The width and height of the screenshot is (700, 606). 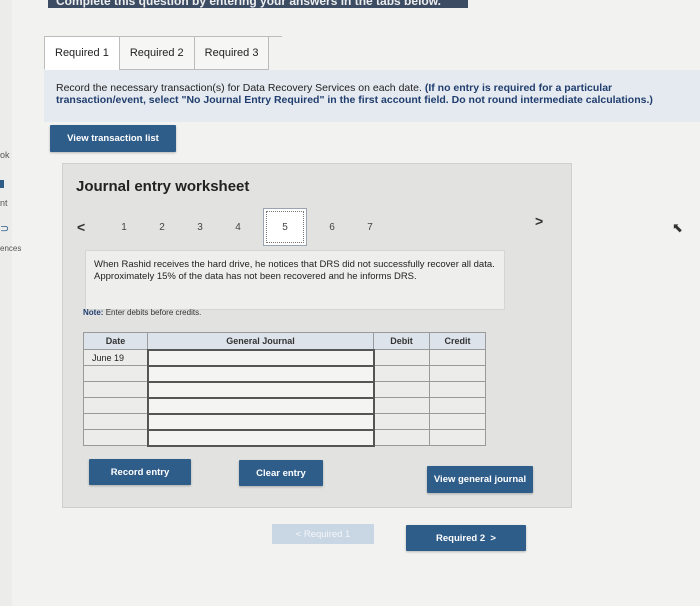 I want to click on note-text: Enter debits before credits., so click(x=153, y=312).